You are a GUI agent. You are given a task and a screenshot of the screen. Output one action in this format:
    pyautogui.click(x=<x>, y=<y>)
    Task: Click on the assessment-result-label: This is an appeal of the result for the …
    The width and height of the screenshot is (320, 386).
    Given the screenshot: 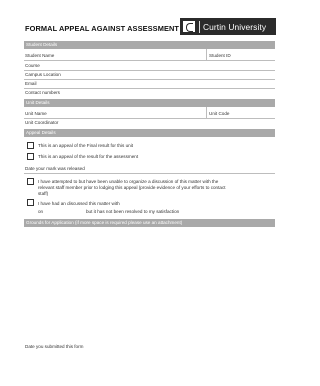 What is the action you would take?
    pyautogui.click(x=88, y=156)
    